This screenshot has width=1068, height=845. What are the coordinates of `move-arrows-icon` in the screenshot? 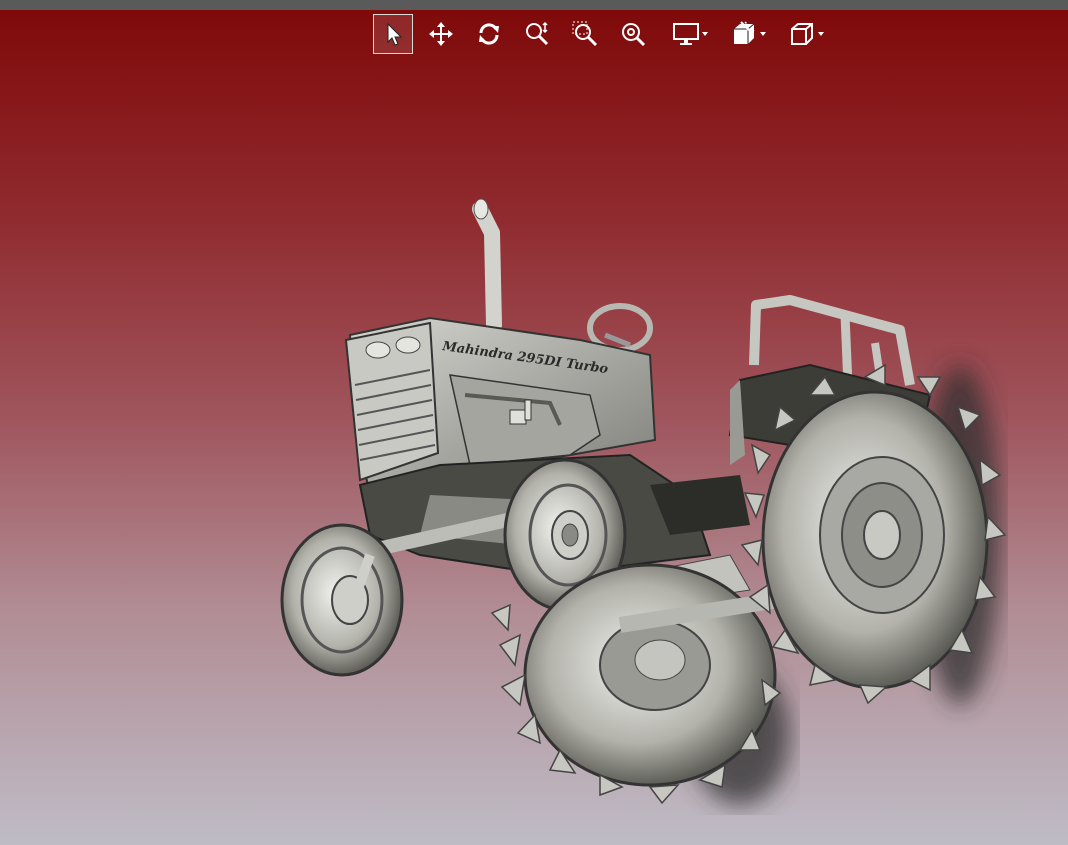 It's located at (441, 34).